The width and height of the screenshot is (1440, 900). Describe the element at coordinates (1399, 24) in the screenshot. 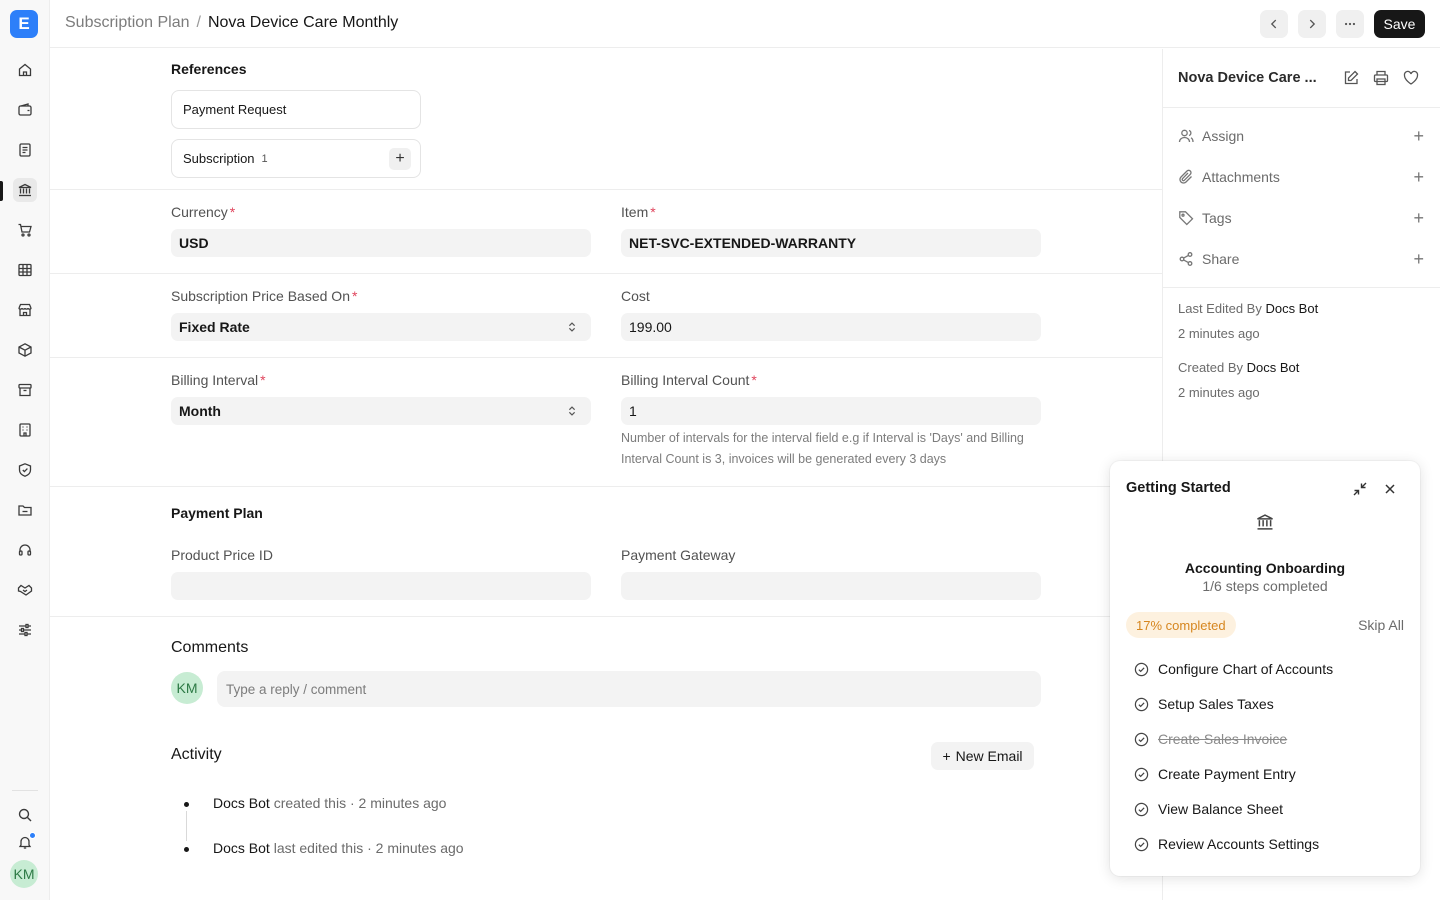

I see `save-button: Save` at that location.